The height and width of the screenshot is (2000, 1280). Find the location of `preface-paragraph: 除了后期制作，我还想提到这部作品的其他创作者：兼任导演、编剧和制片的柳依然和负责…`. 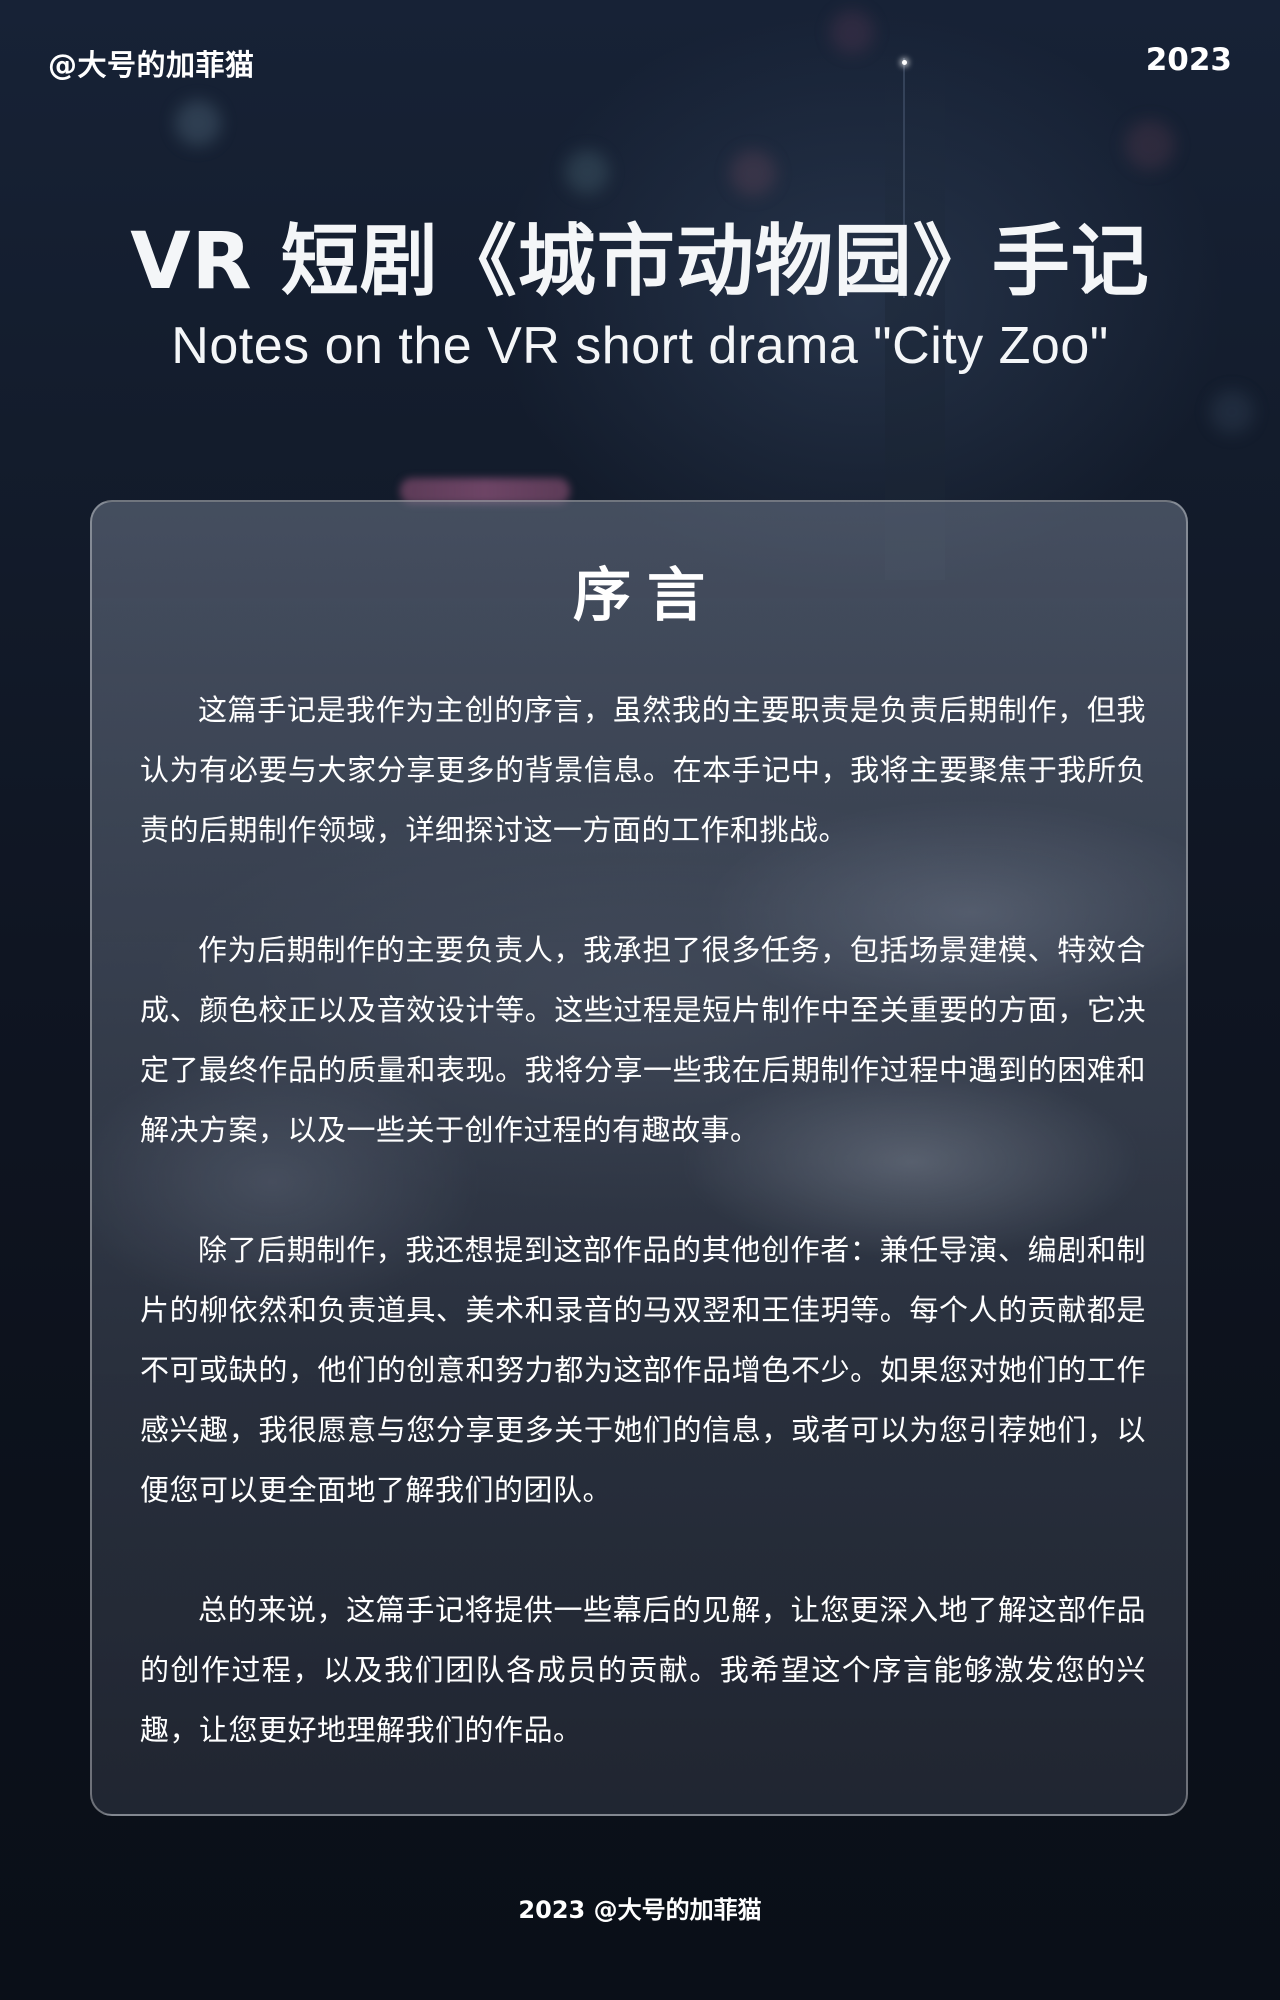

preface-paragraph: 除了后期制作，我还想提到这部作品的其他创作者：兼任导演、编剧和制片的柳依然和负责… is located at coordinates (643, 1370).